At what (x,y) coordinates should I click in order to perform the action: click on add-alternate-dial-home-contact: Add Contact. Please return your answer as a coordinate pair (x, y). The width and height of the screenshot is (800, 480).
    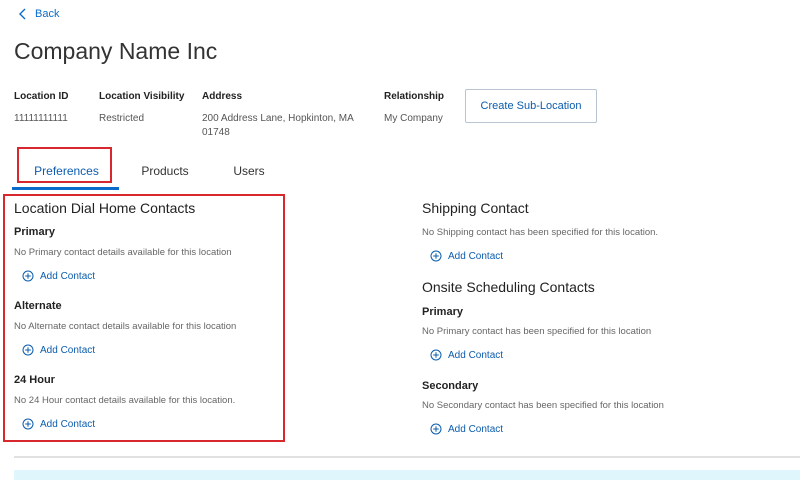
    Looking at the image, I should click on (58, 350).